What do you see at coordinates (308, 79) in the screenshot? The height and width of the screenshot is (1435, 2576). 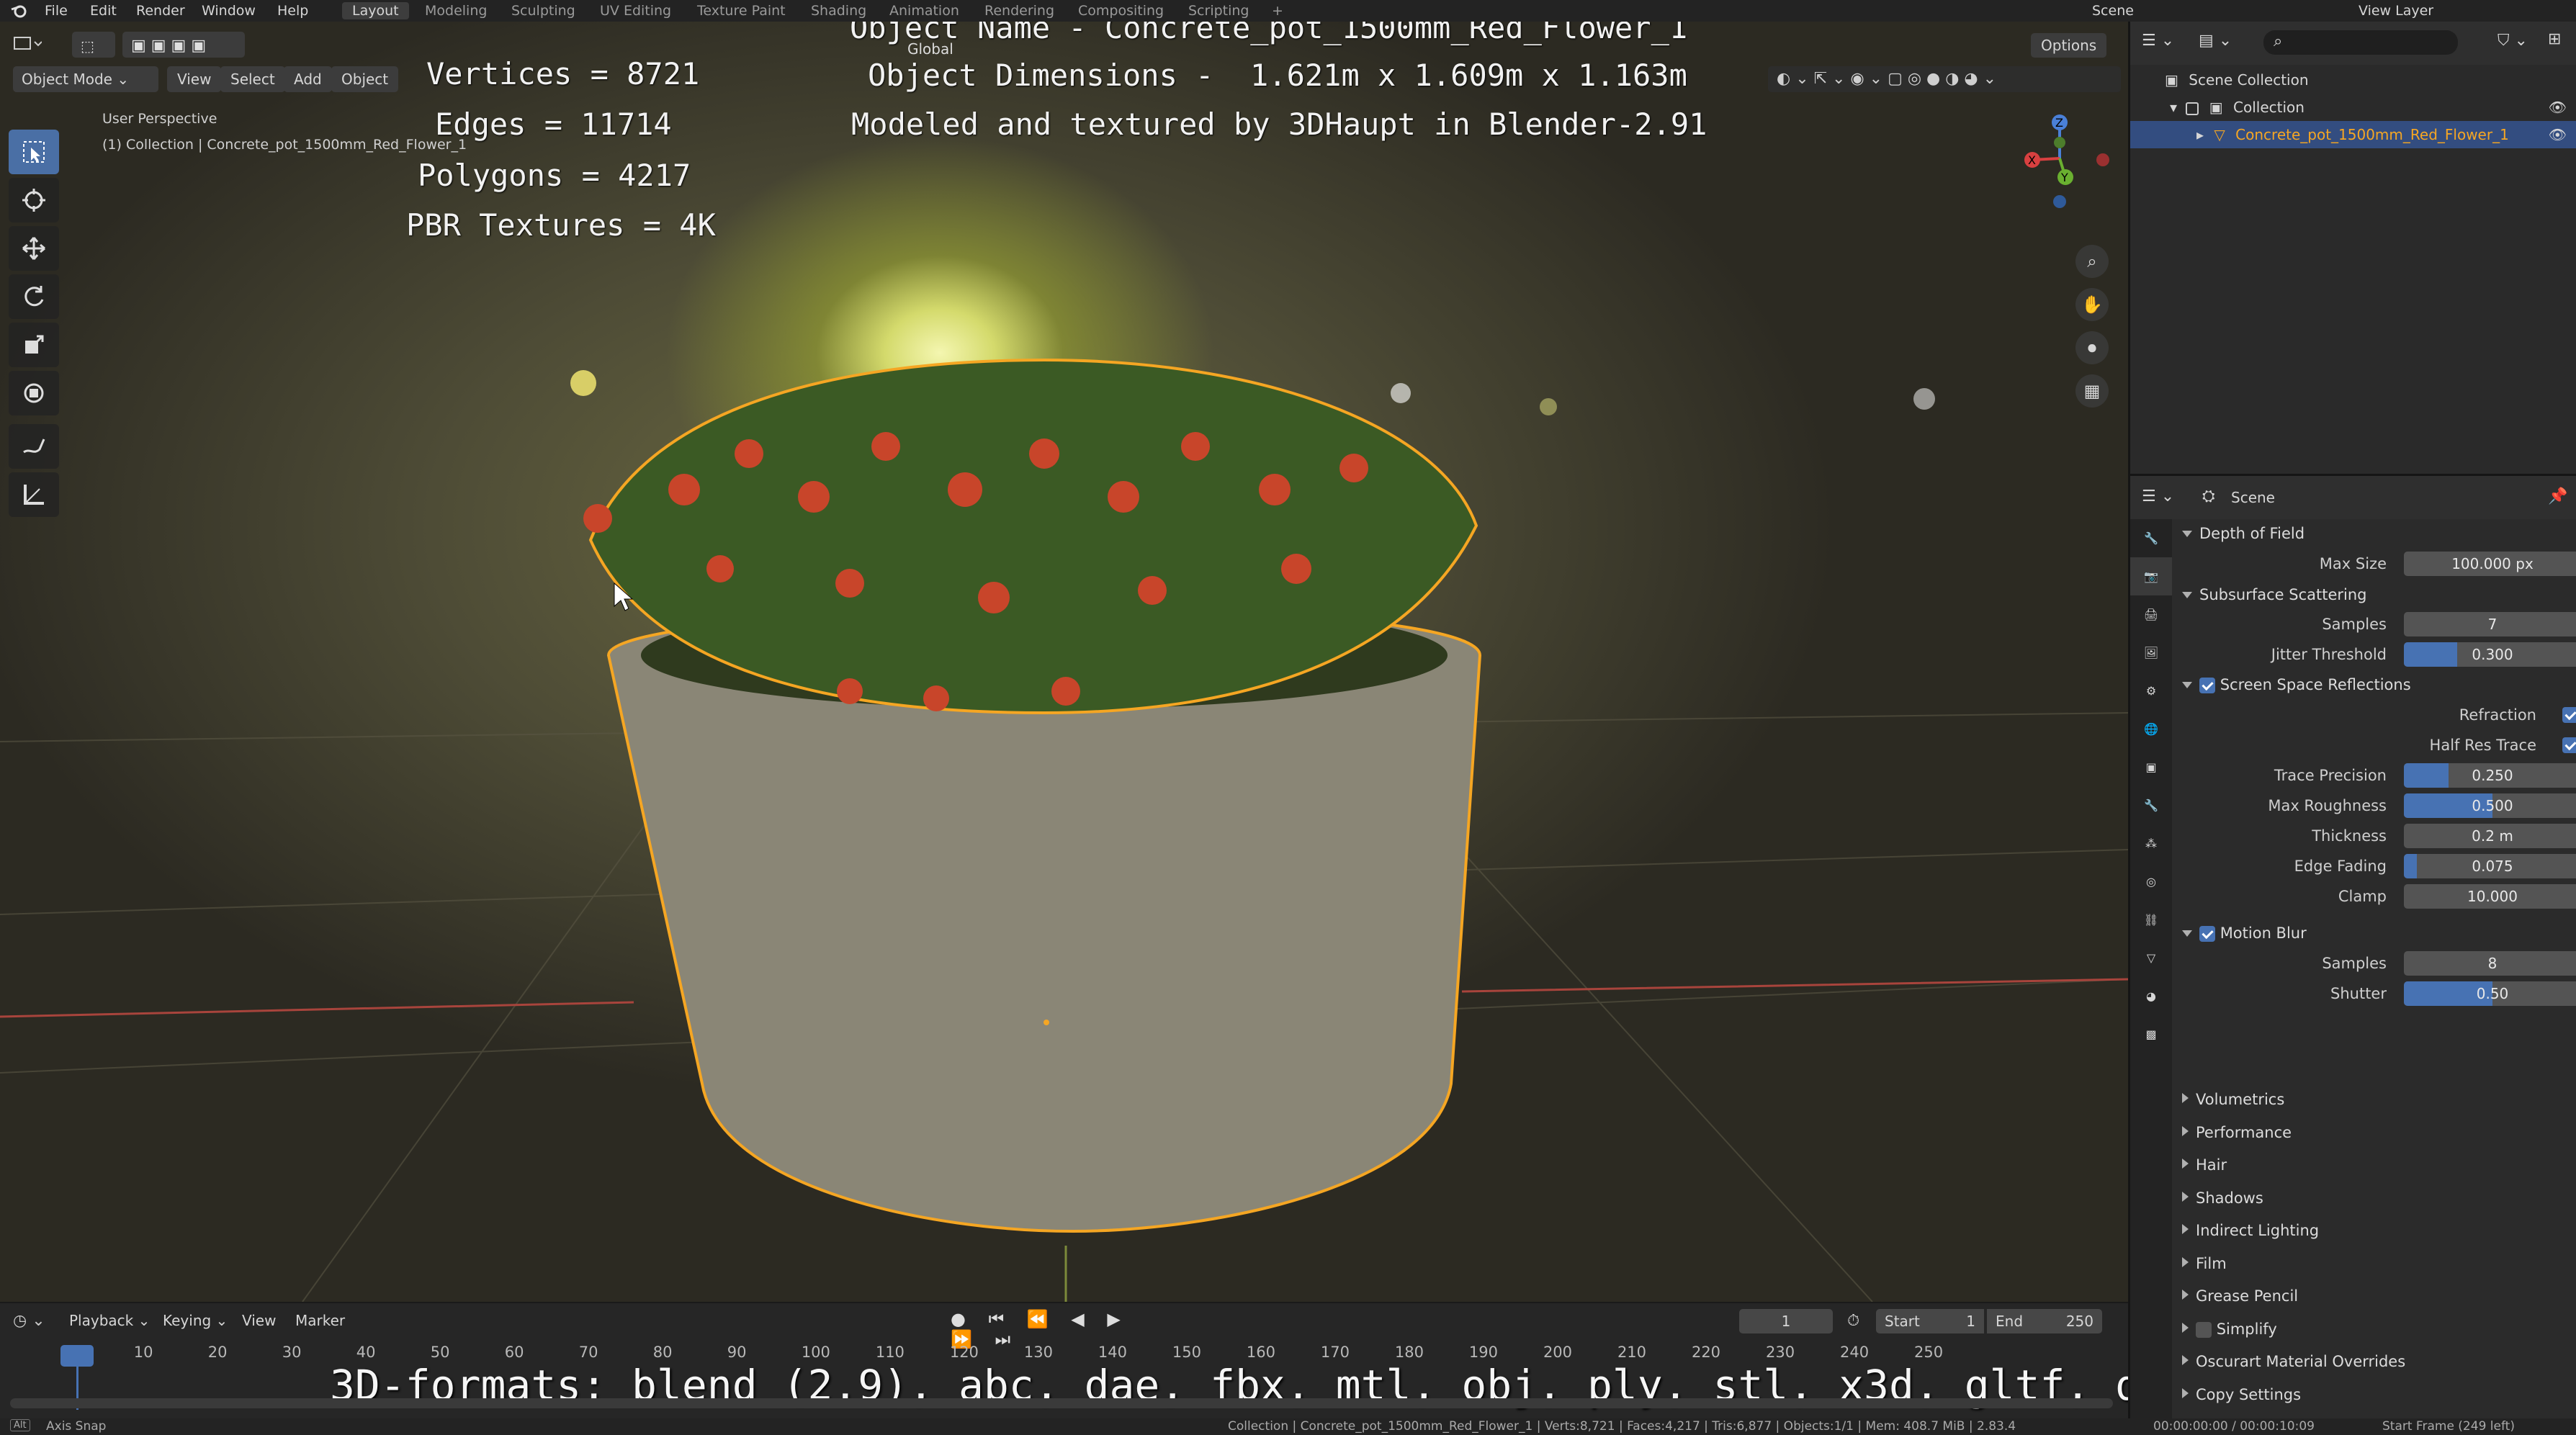 I see `menu-add: Add` at bounding box center [308, 79].